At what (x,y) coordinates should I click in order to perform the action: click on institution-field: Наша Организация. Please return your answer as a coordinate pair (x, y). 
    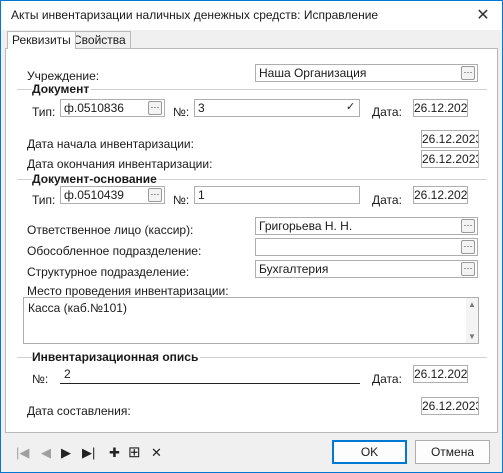
    Looking at the image, I should click on (366, 73).